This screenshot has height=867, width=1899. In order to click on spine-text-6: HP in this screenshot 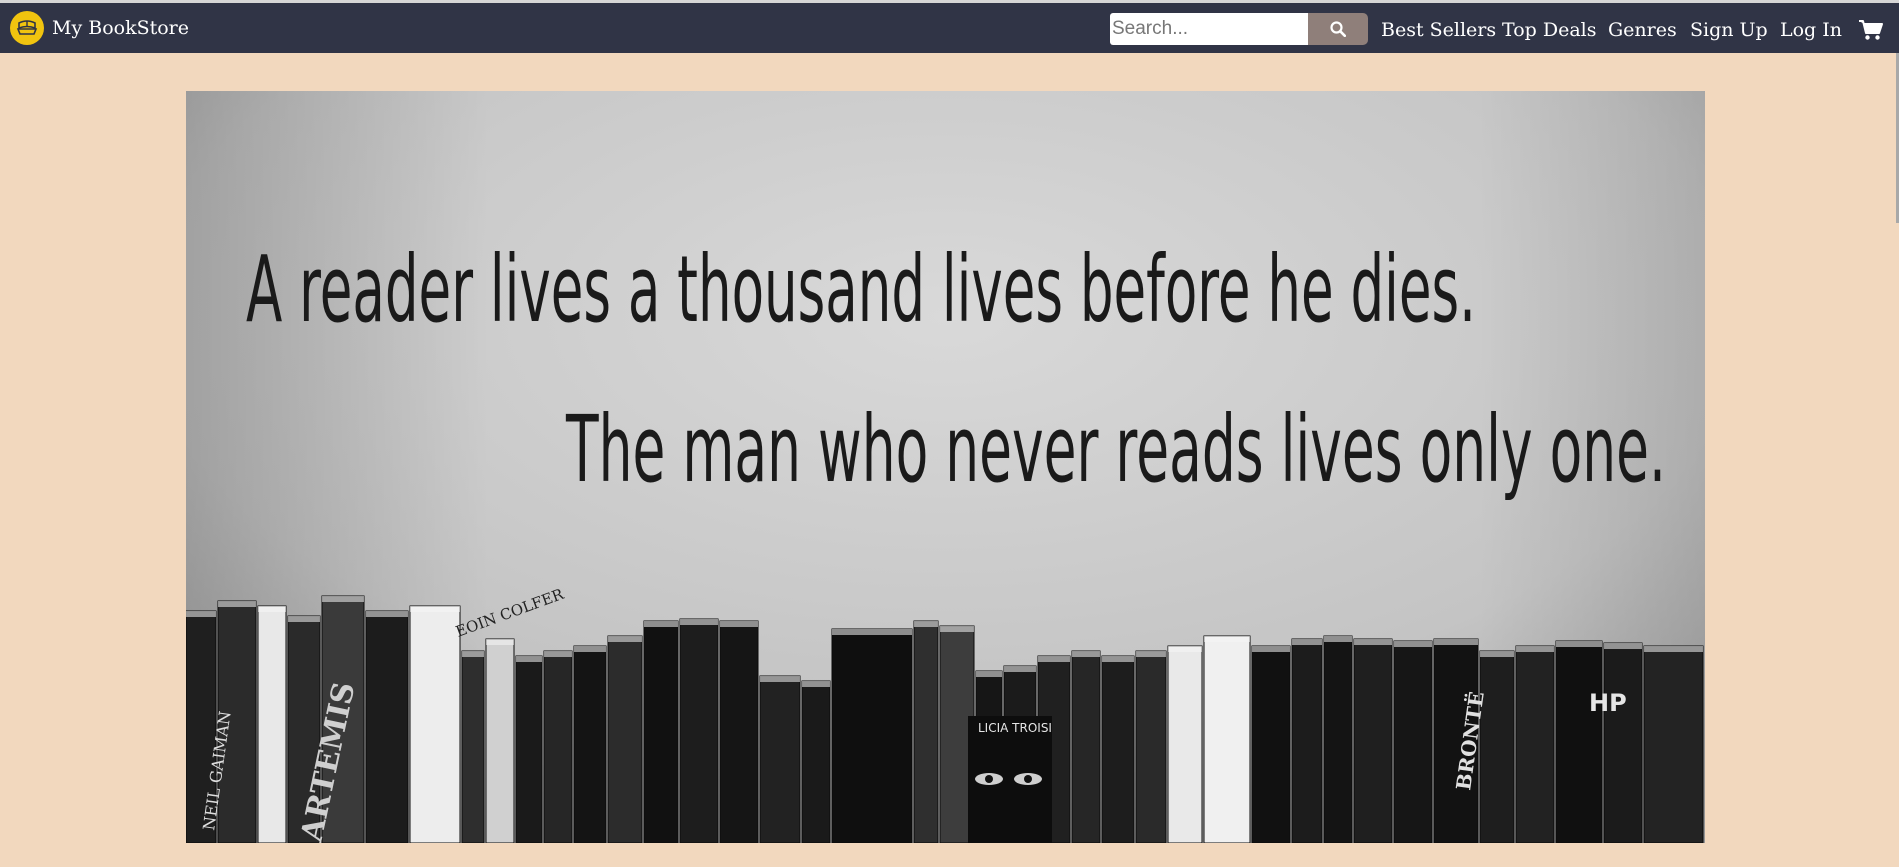, I will do `click(1608, 703)`.